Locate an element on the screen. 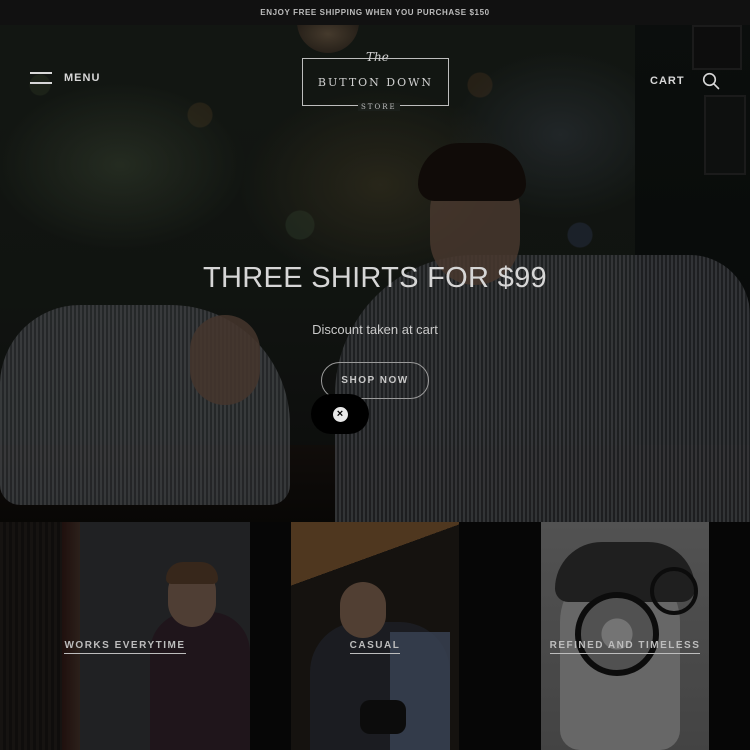 The image size is (750, 750). tile-refined-and-timeless: REFINED AND TIMELESS is located at coordinates (625, 636).